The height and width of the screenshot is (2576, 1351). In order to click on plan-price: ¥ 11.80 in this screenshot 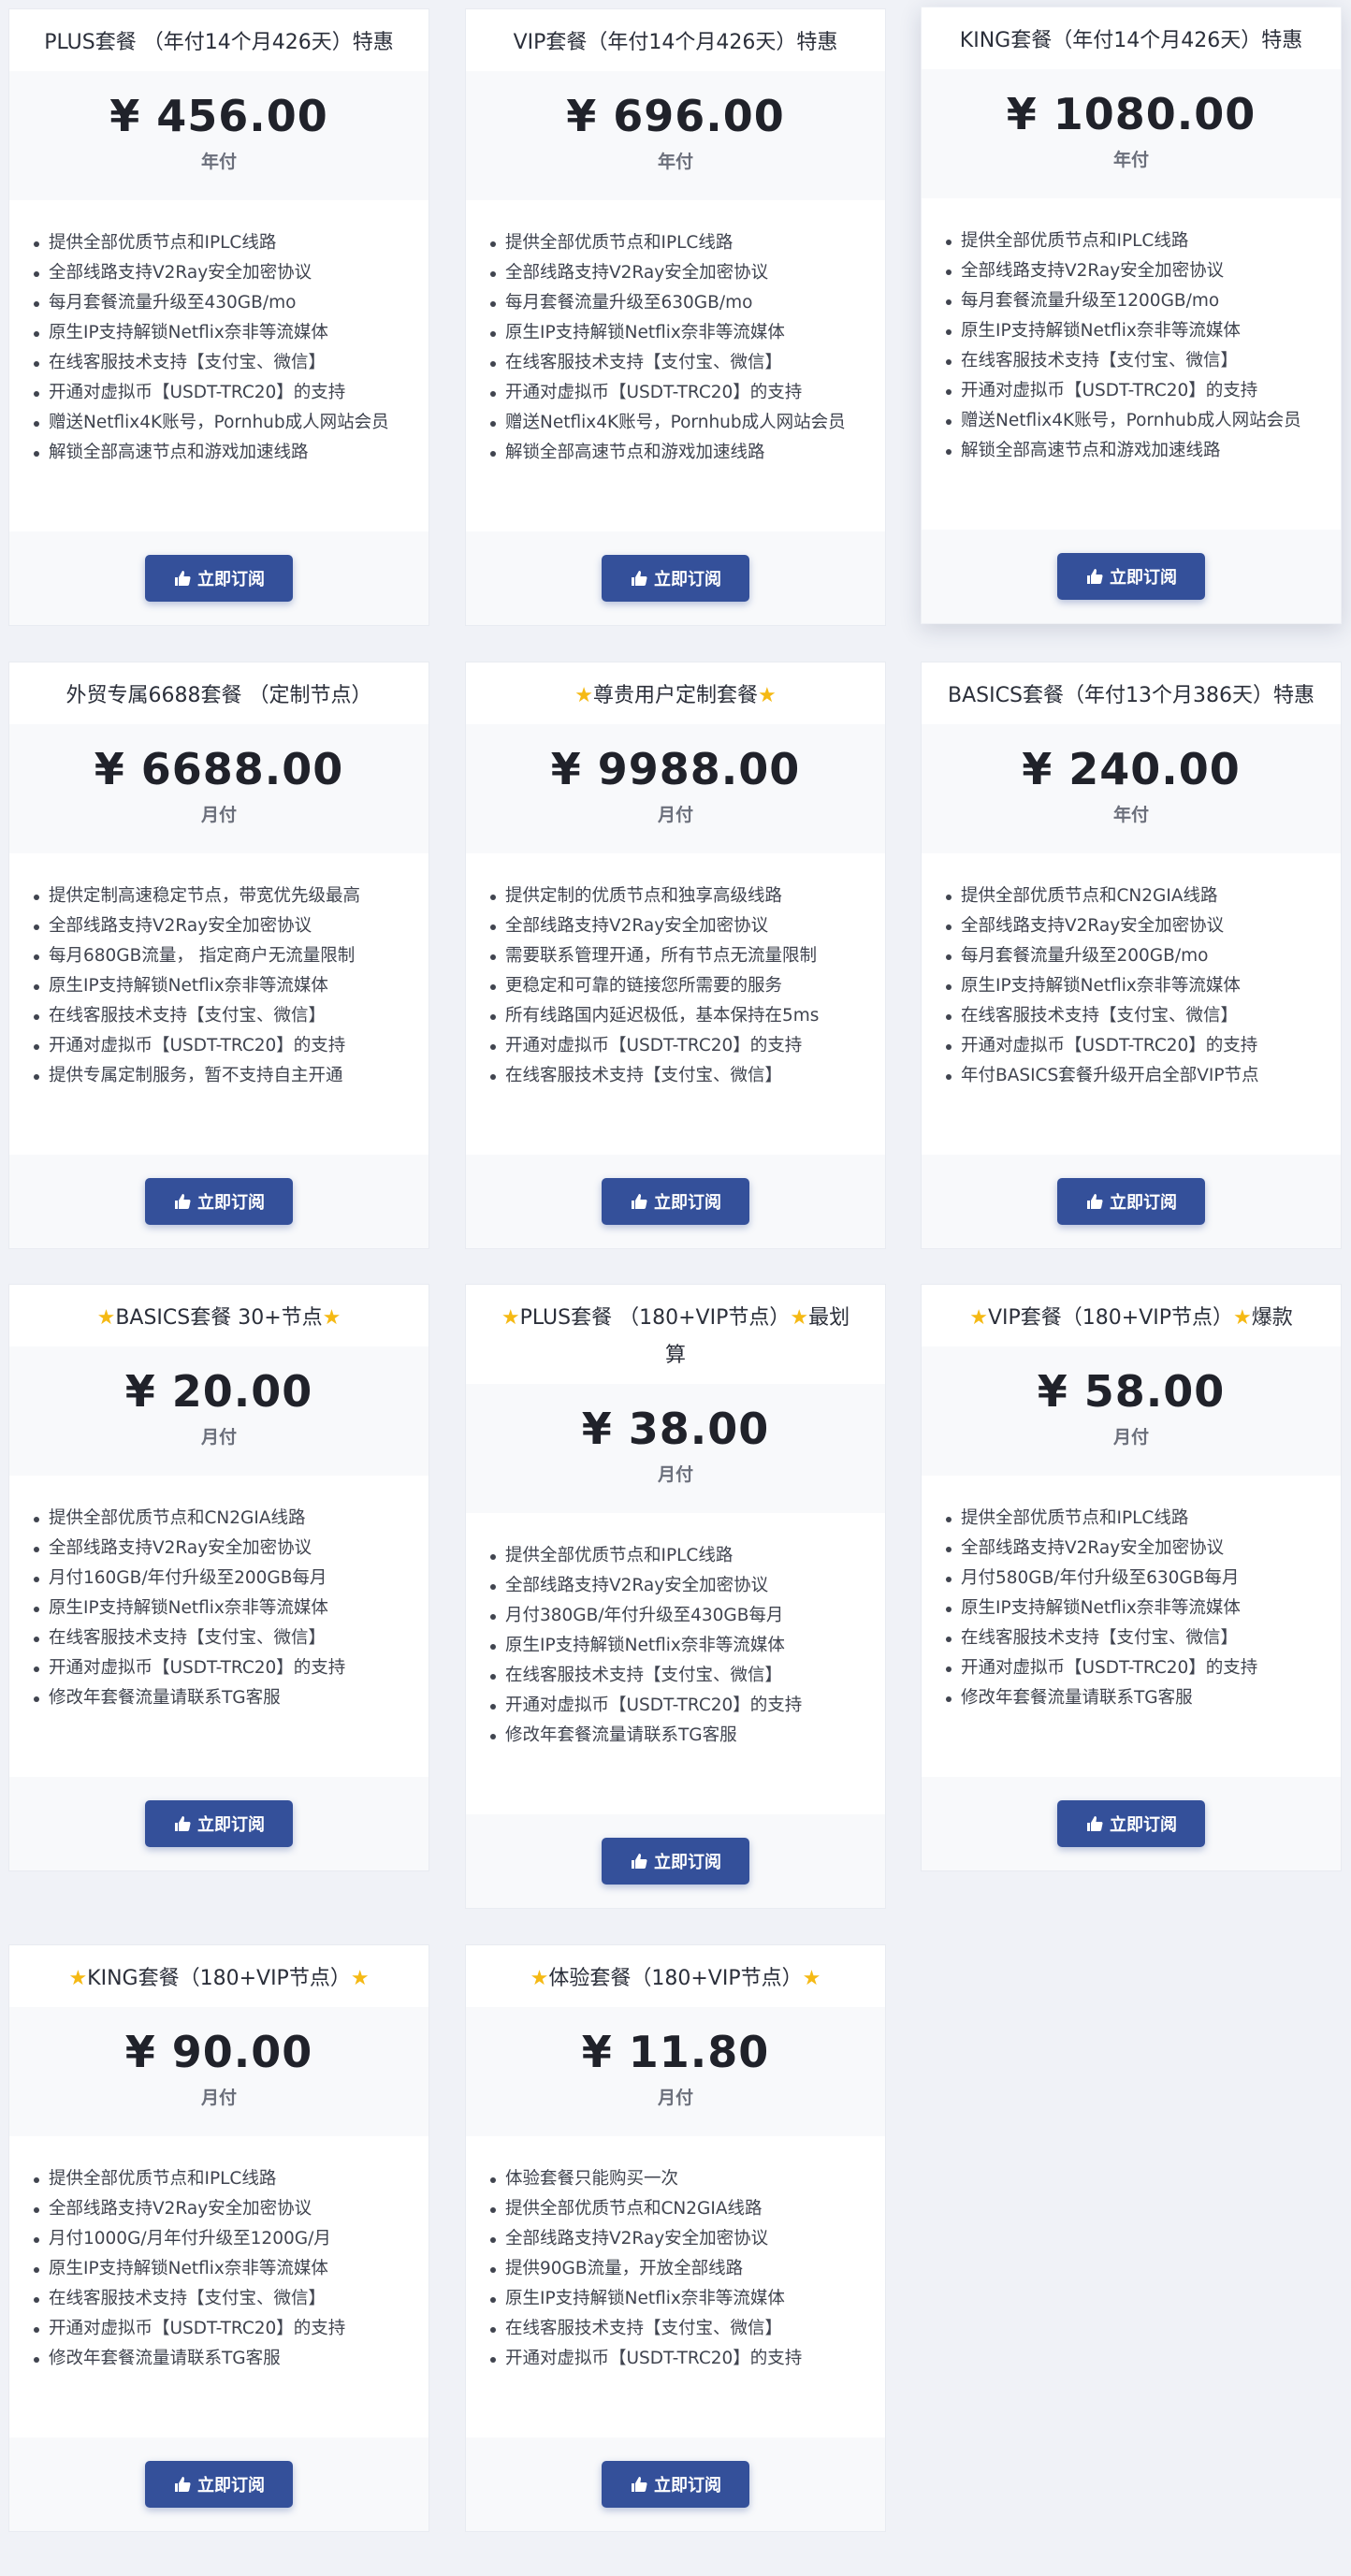, I will do `click(675, 2052)`.